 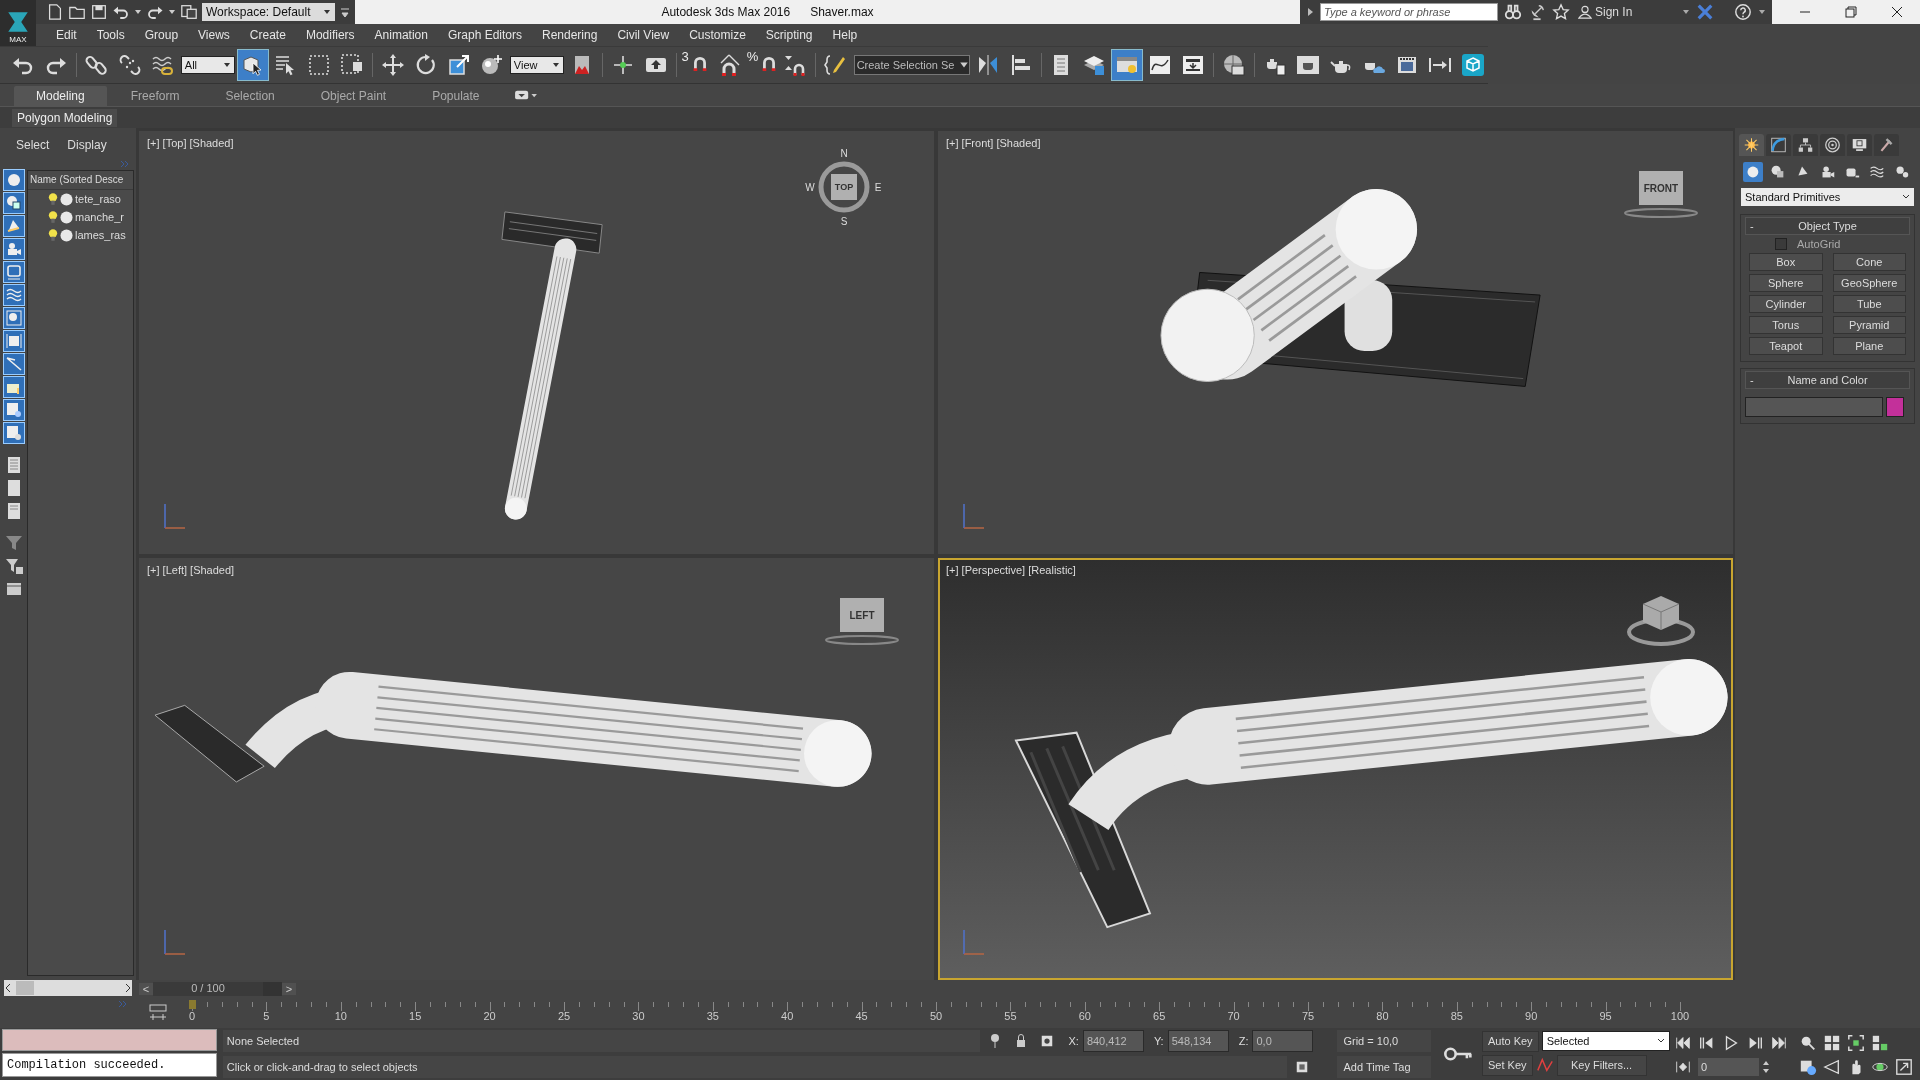 I want to click on filter-icon, so click(x=14, y=543).